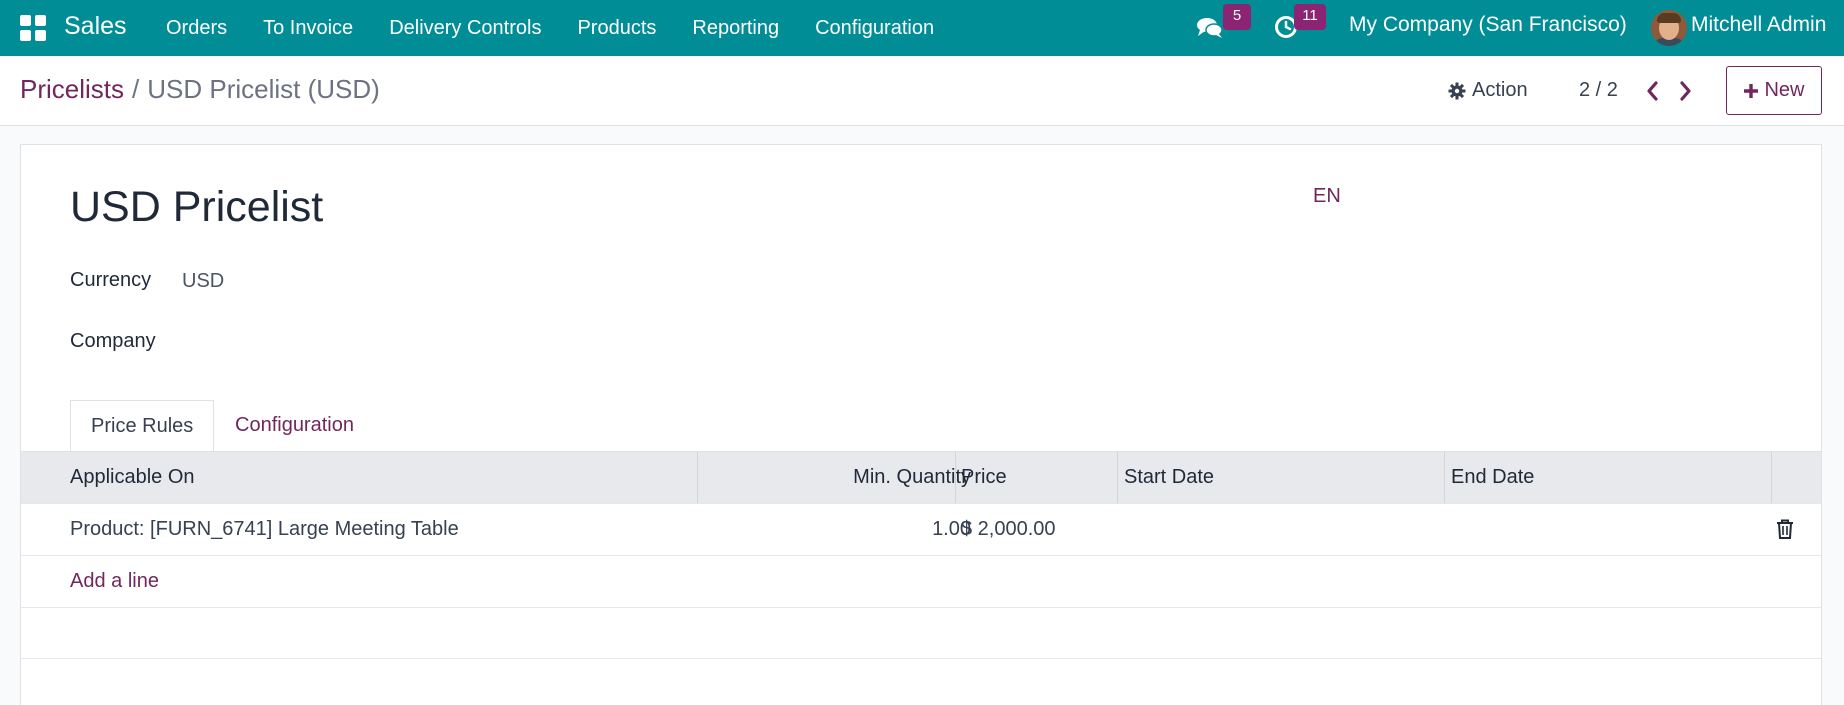 This screenshot has height=705, width=1844. What do you see at coordinates (142, 426) in the screenshot?
I see `tab-price-rules: Price Rules` at bounding box center [142, 426].